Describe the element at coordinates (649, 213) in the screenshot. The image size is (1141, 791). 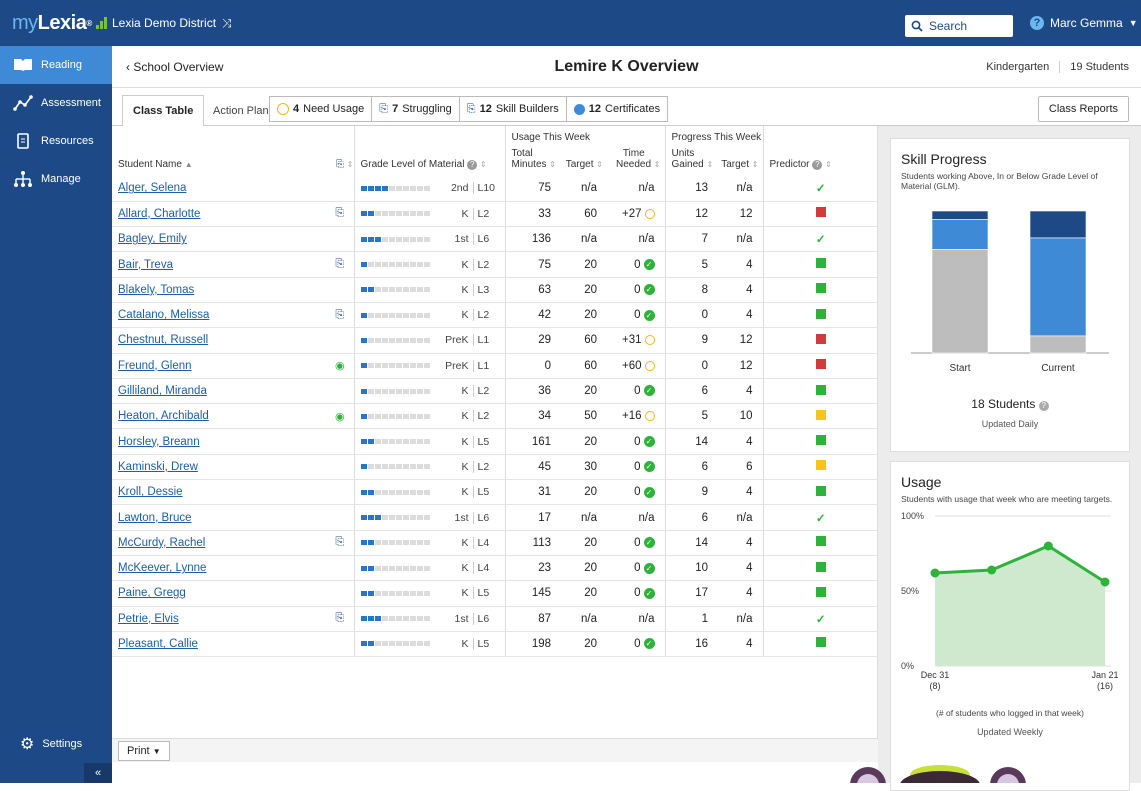
I see `clock-icon` at that location.